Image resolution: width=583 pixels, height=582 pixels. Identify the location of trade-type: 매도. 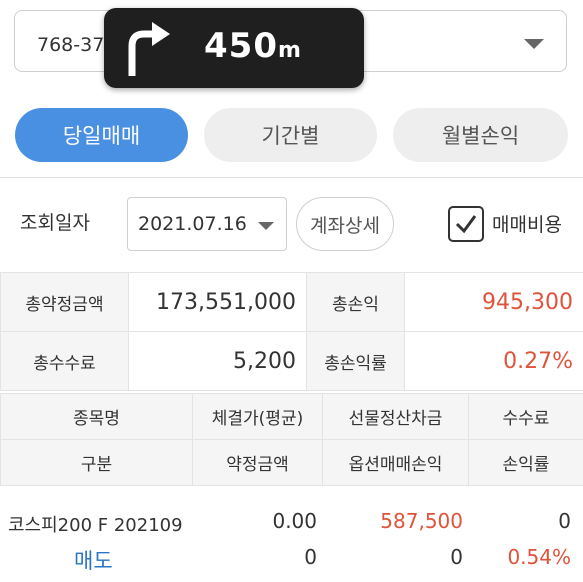
(93, 561).